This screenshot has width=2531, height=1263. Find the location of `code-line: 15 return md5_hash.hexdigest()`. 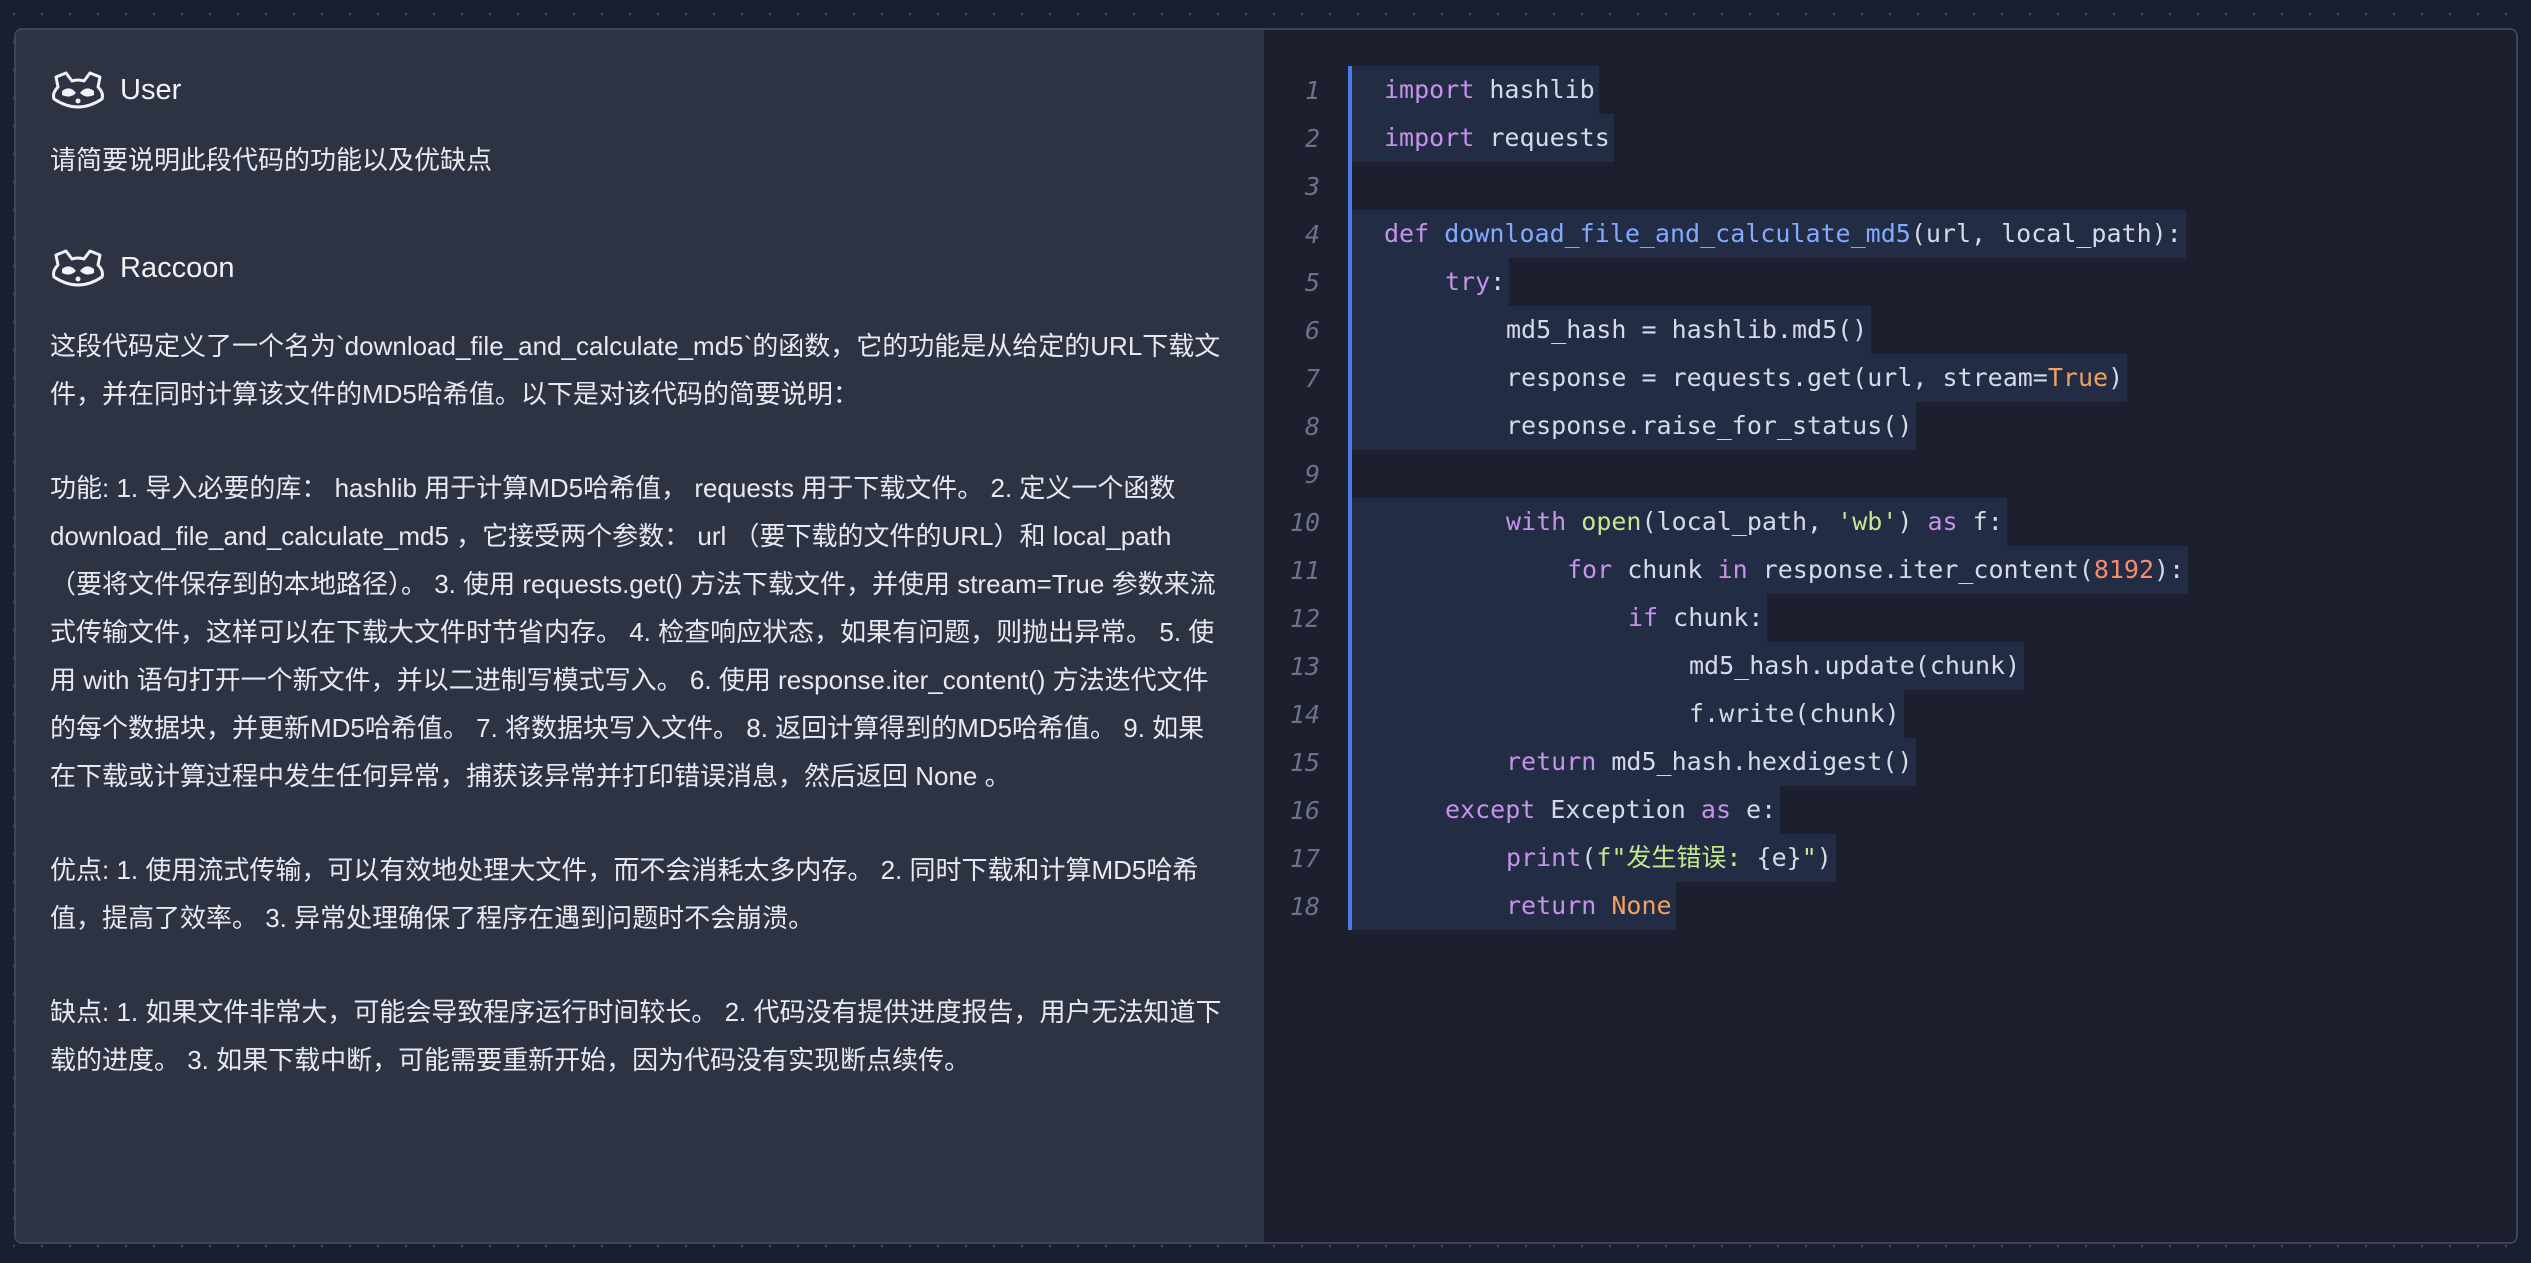

code-line: 15 return md5_hash.hexdigest() is located at coordinates (1726, 762).